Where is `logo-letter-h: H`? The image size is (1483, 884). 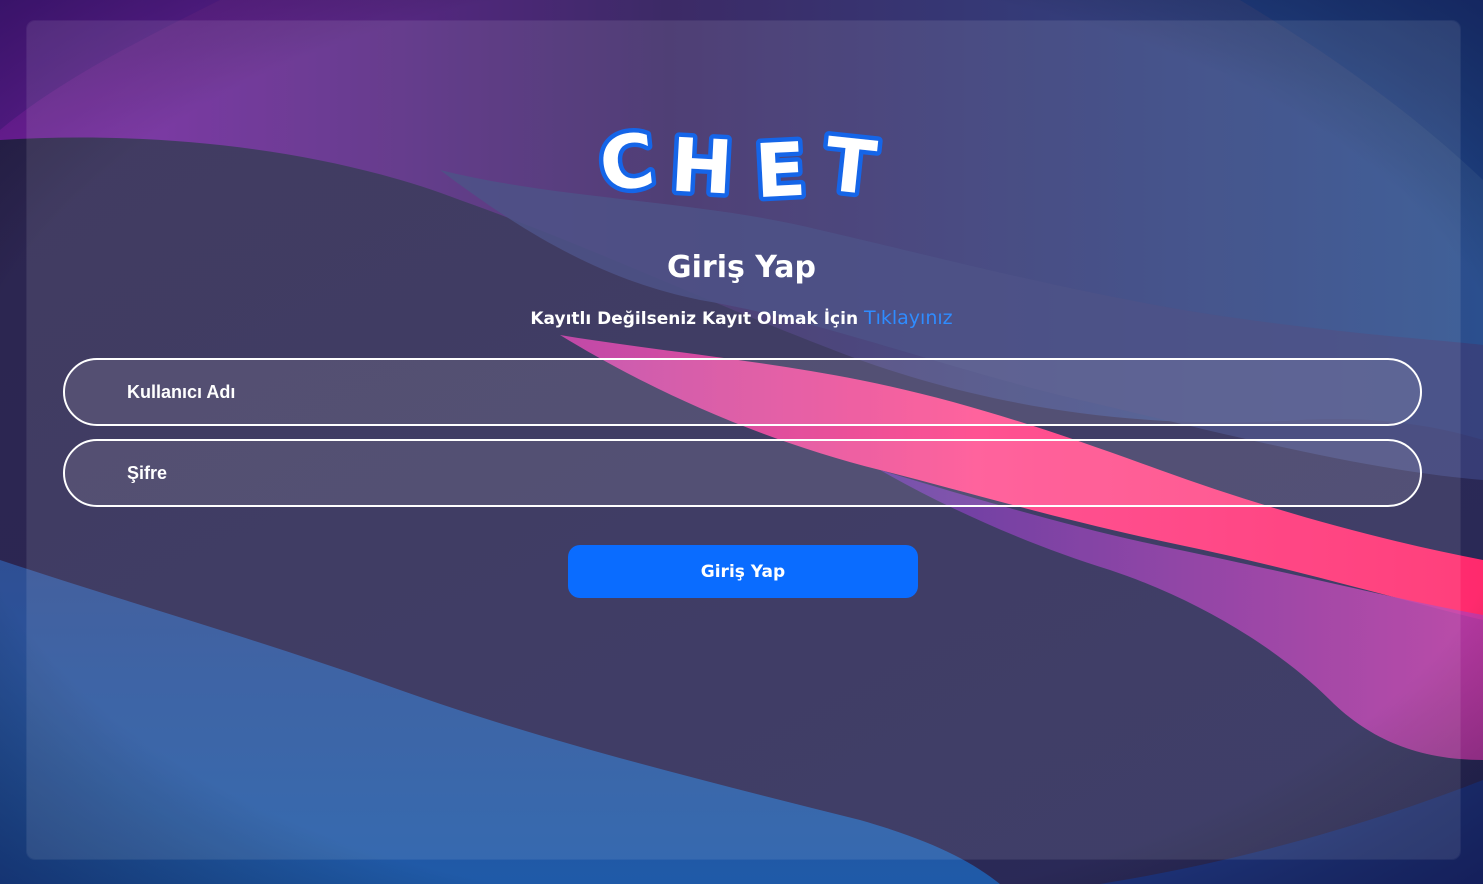 logo-letter-h: H is located at coordinates (702, 166).